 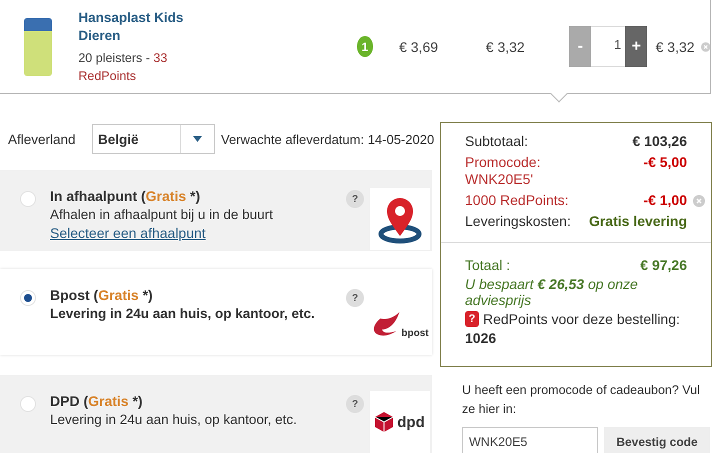 I want to click on summary-value: -€ 5,00, so click(x=665, y=162).